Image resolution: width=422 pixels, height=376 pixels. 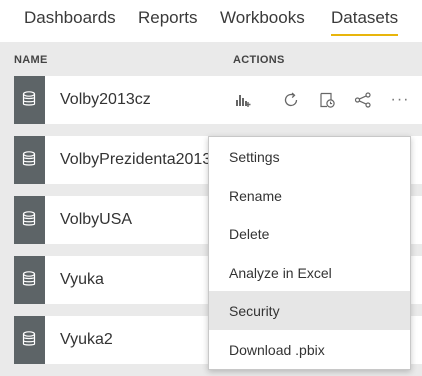 What do you see at coordinates (255, 195) in the screenshot?
I see `menu-item-label: Rename` at bounding box center [255, 195].